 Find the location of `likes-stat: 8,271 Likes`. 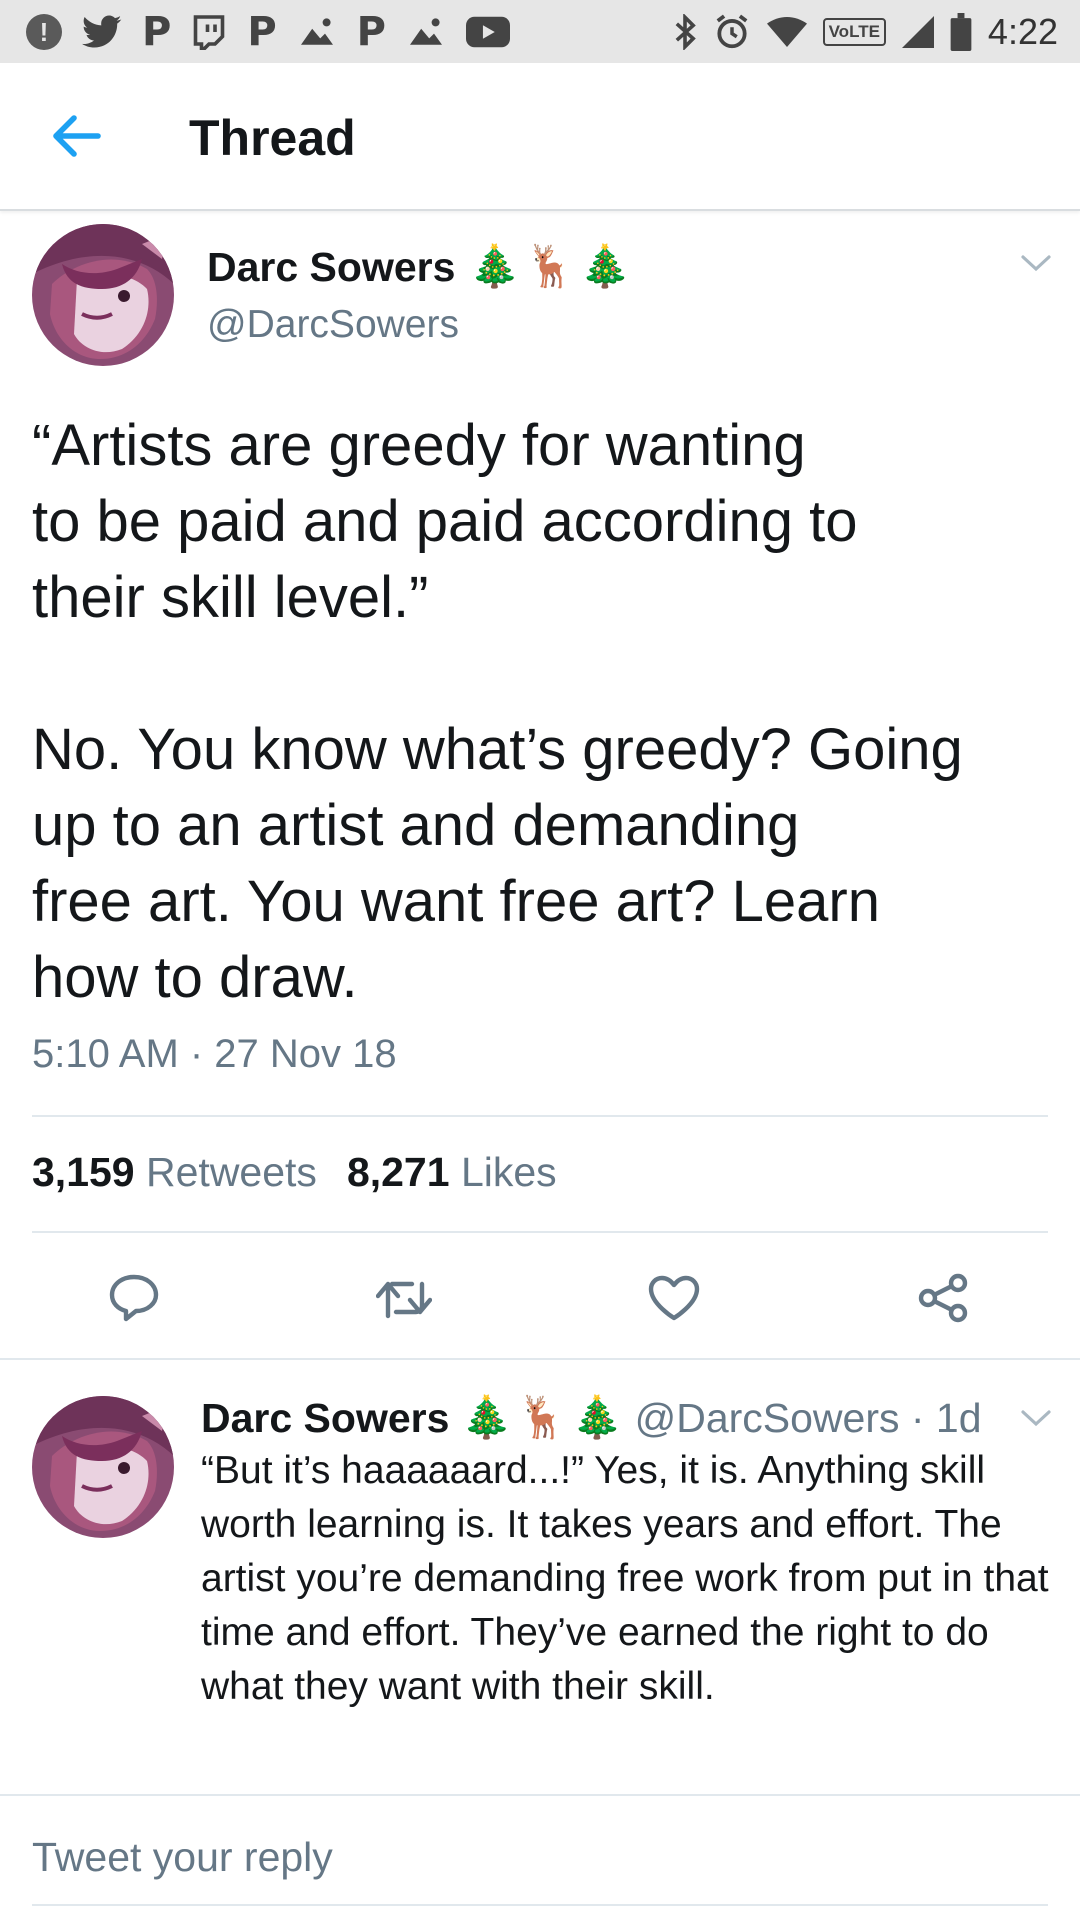

likes-stat: 8,271 Likes is located at coordinates (452, 1172).